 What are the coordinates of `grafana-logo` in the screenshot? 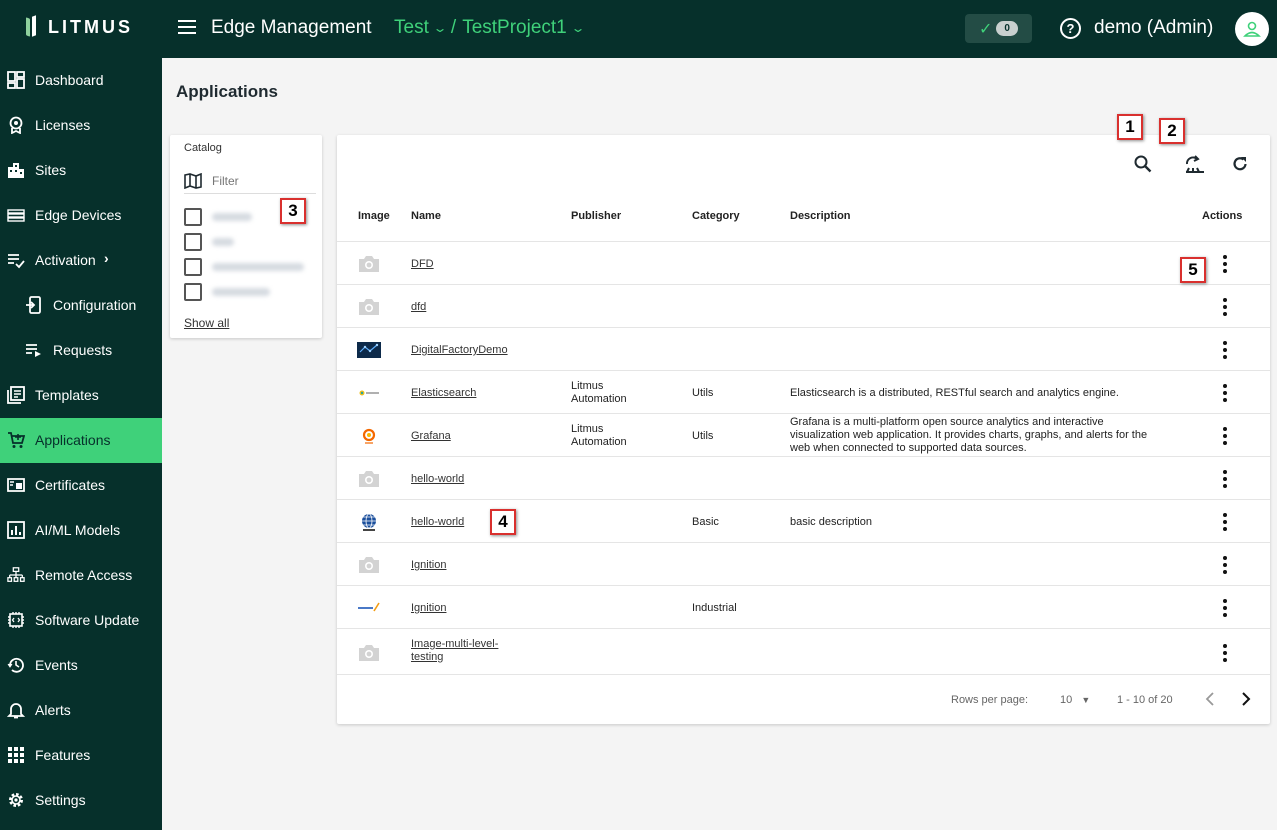 It's located at (369, 436).